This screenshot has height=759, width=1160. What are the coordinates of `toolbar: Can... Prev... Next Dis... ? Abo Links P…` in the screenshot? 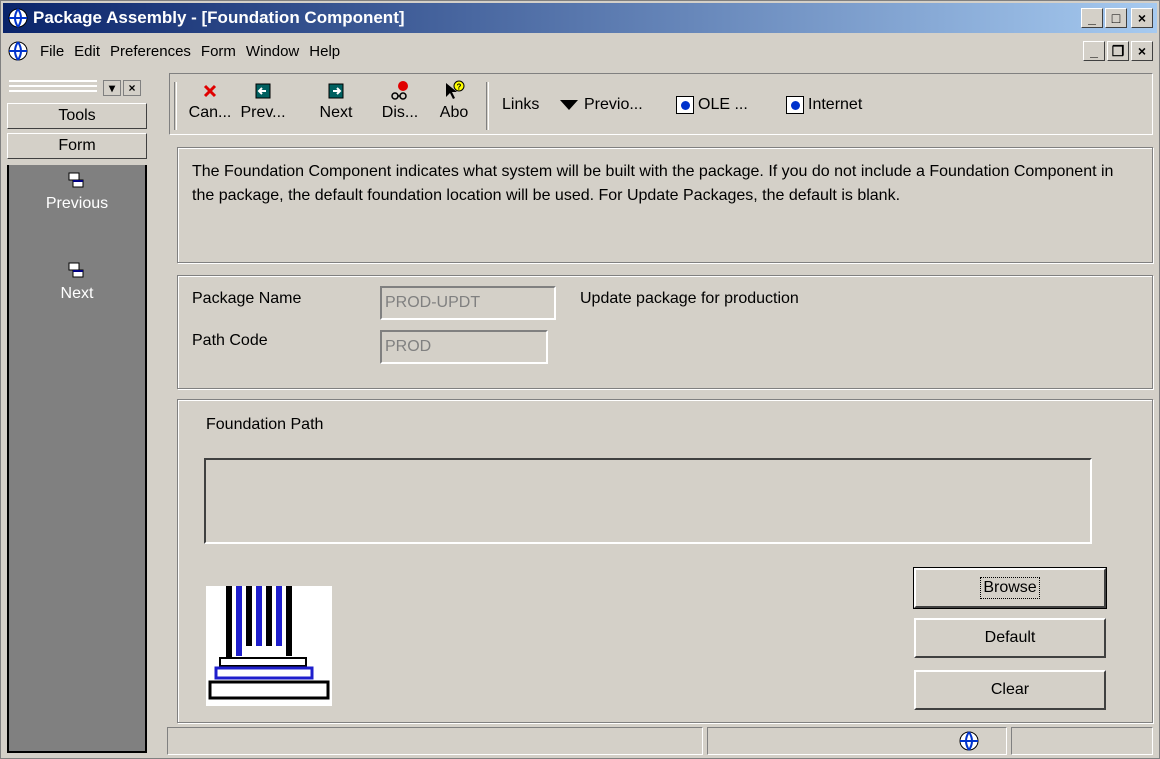 It's located at (661, 104).